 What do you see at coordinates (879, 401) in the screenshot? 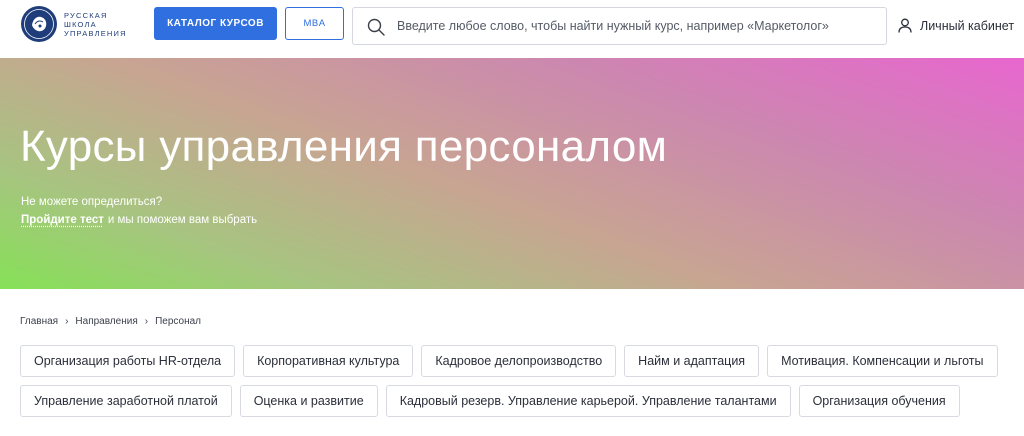
I see `category-chip: Организация обучения` at bounding box center [879, 401].